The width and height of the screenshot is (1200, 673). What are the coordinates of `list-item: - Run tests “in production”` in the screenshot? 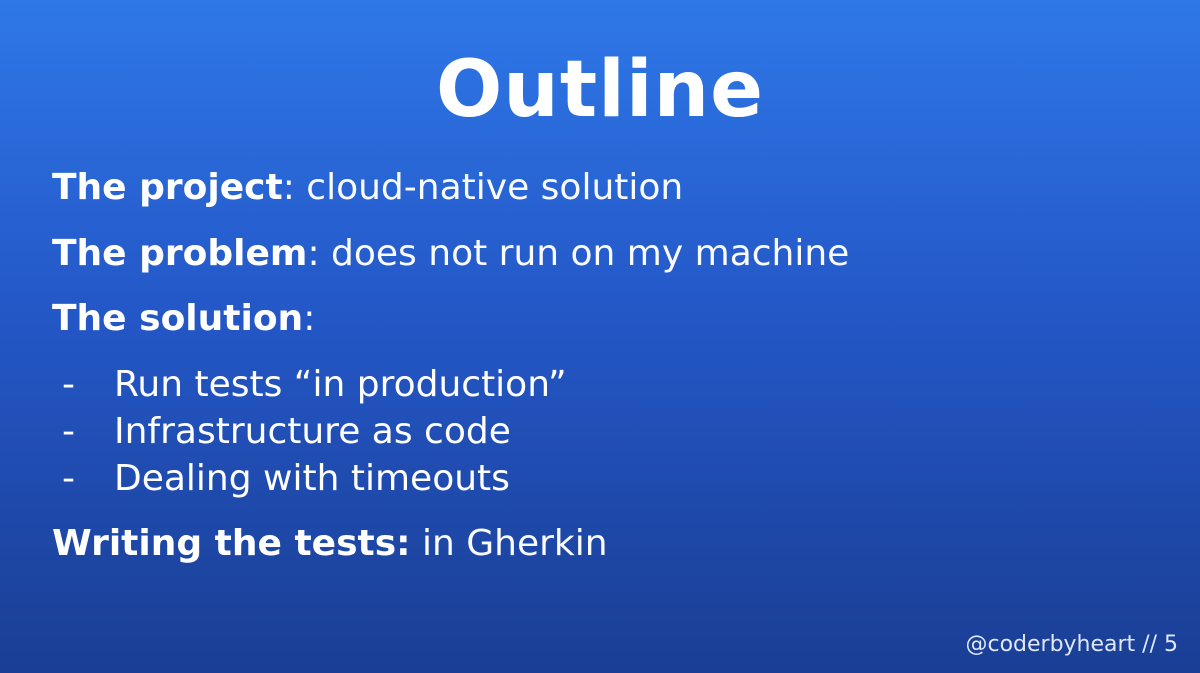 It's located at (314, 384).